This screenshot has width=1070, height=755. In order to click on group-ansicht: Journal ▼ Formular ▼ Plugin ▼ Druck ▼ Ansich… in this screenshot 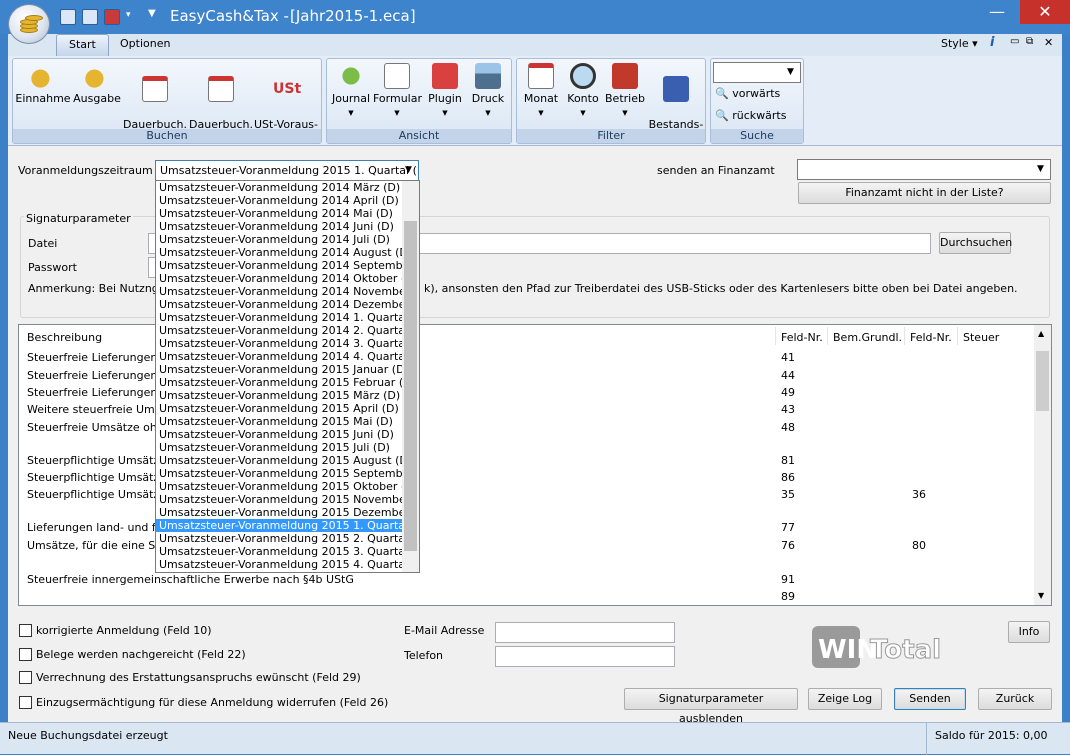, I will do `click(419, 101)`.